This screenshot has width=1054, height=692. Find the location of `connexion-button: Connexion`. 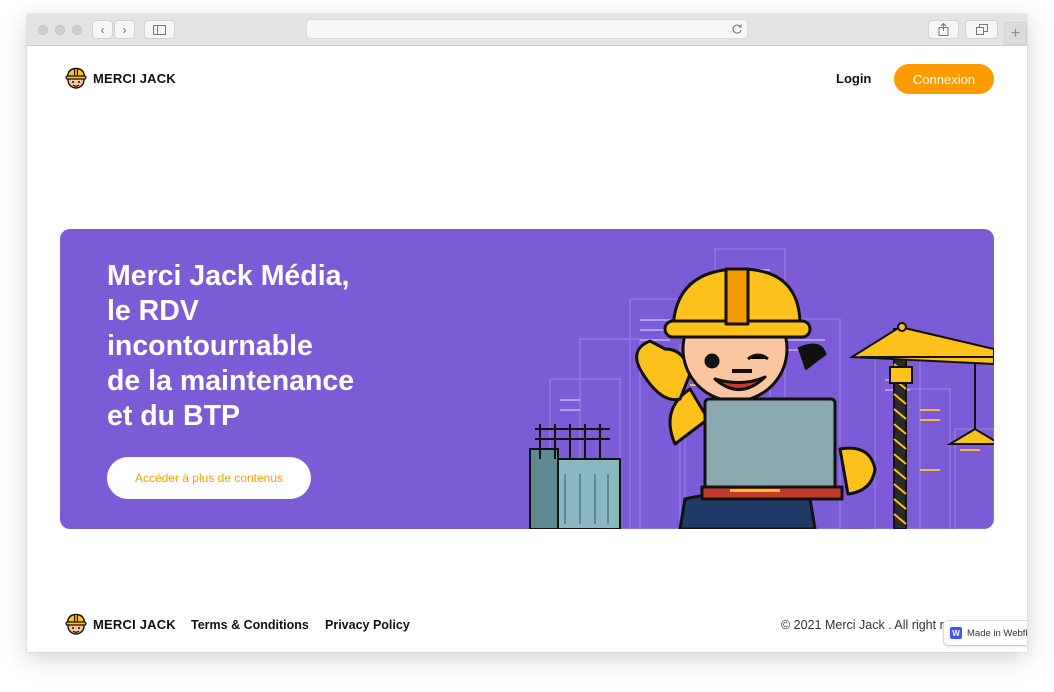

connexion-button: Connexion is located at coordinates (944, 79).